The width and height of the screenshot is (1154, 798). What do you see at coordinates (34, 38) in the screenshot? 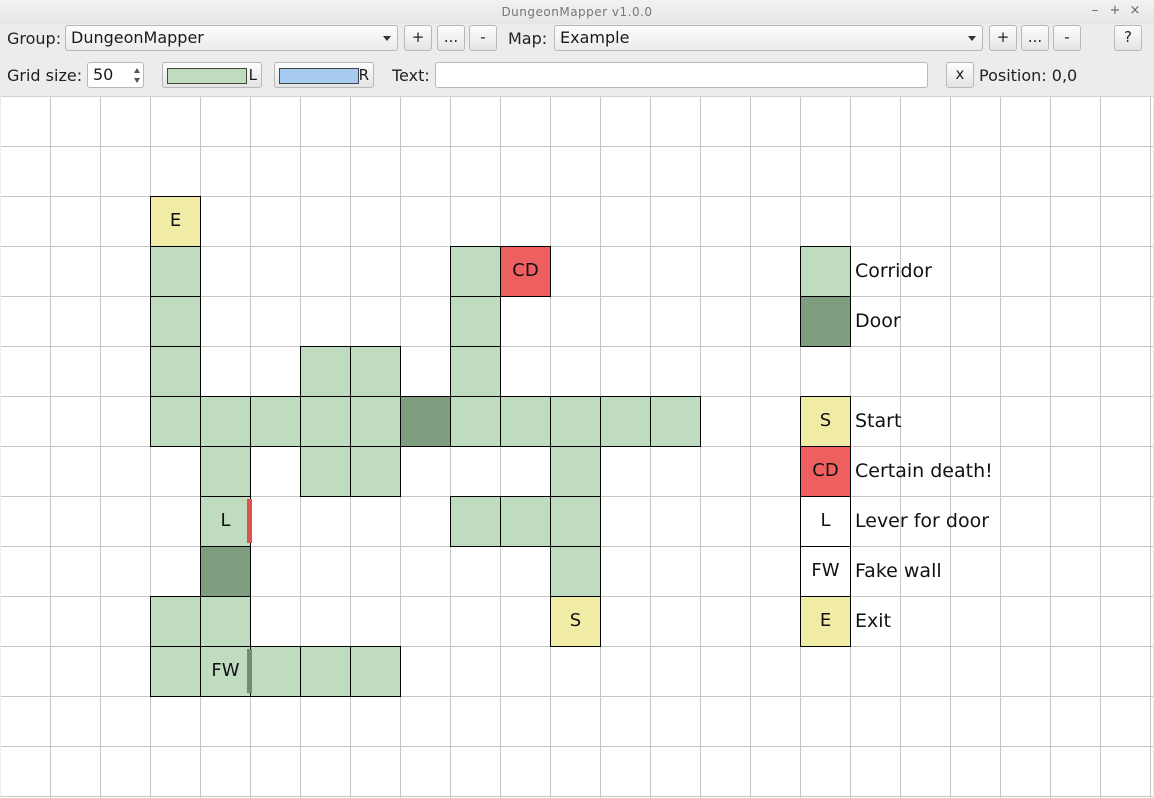
I see `group-label: Group:` at bounding box center [34, 38].